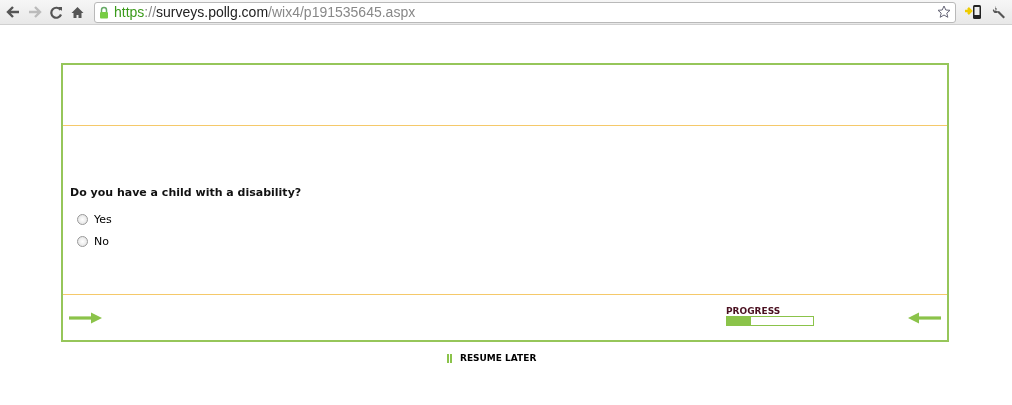 The width and height of the screenshot is (1012, 405). Describe the element at coordinates (944, 12) in the screenshot. I see `star-icon` at that location.